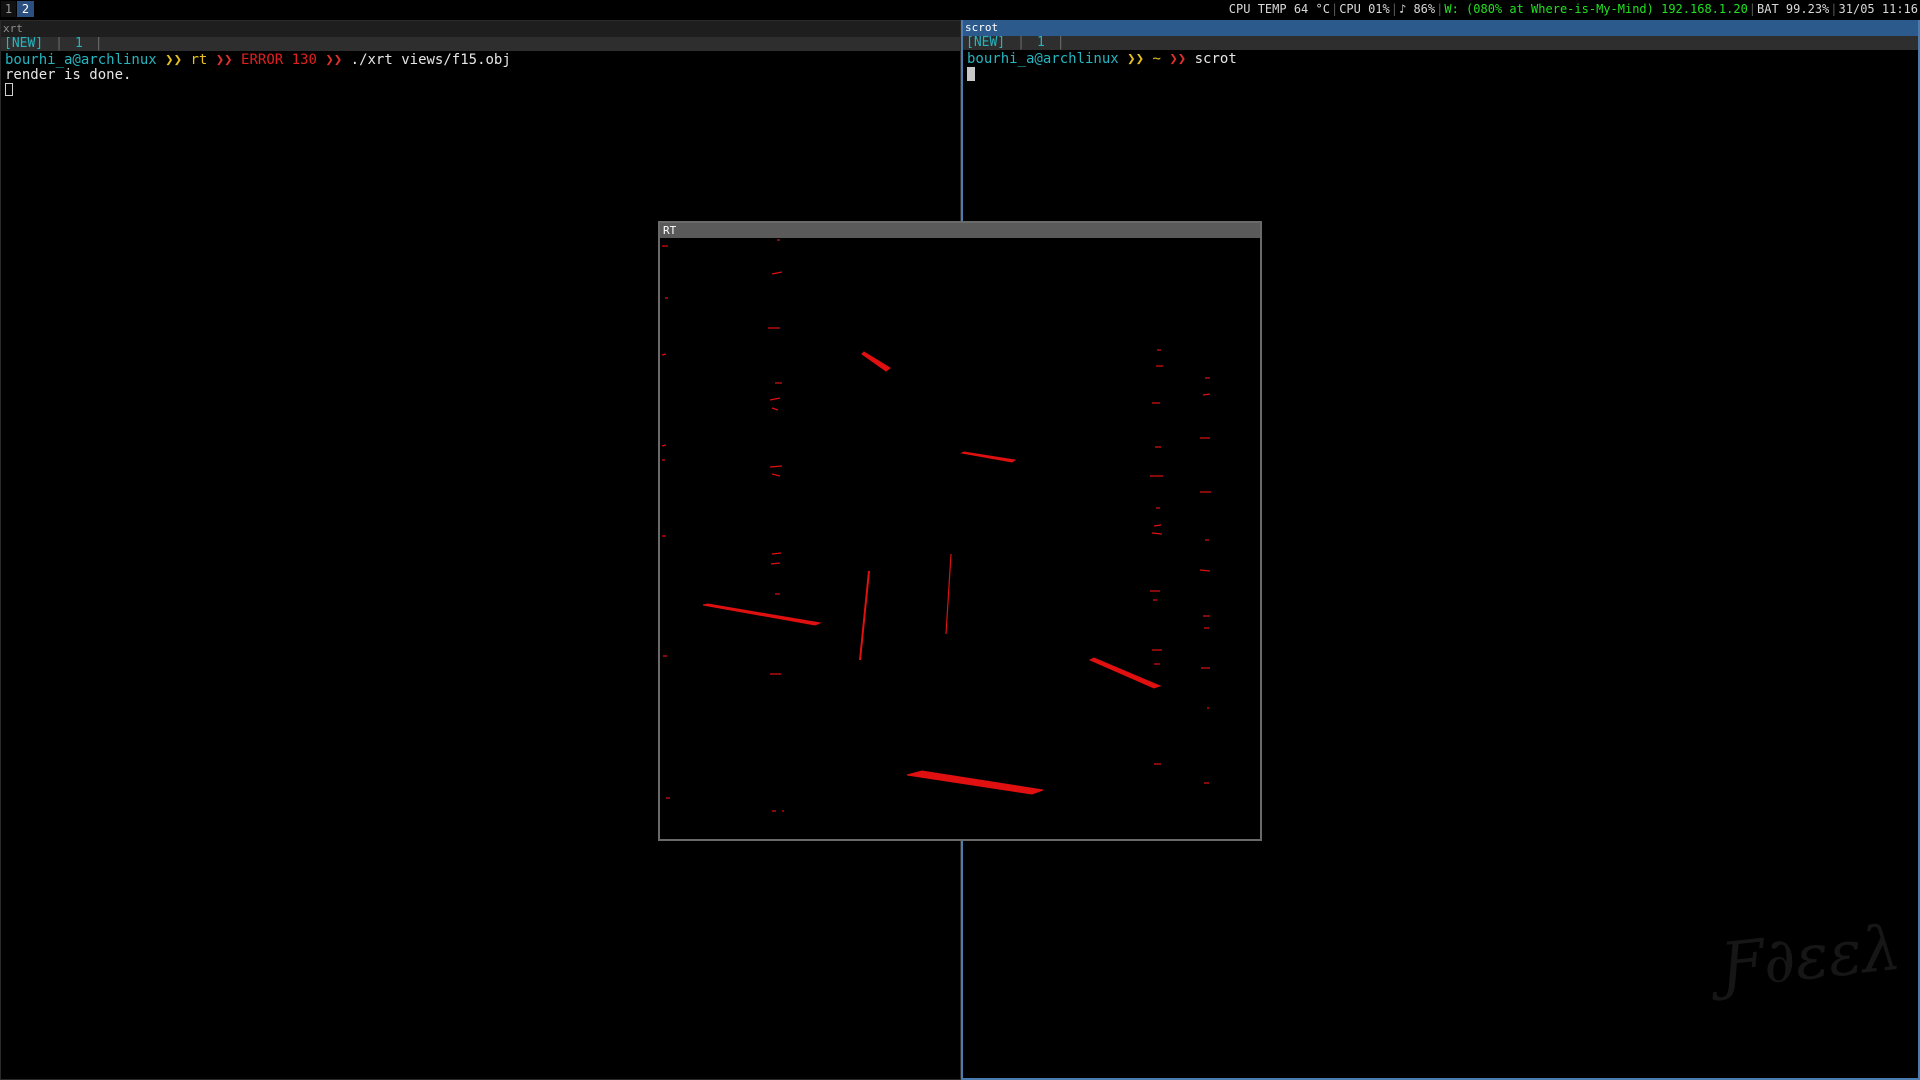  What do you see at coordinates (1156, 59) in the screenshot?
I see `prompt-dir: ~` at bounding box center [1156, 59].